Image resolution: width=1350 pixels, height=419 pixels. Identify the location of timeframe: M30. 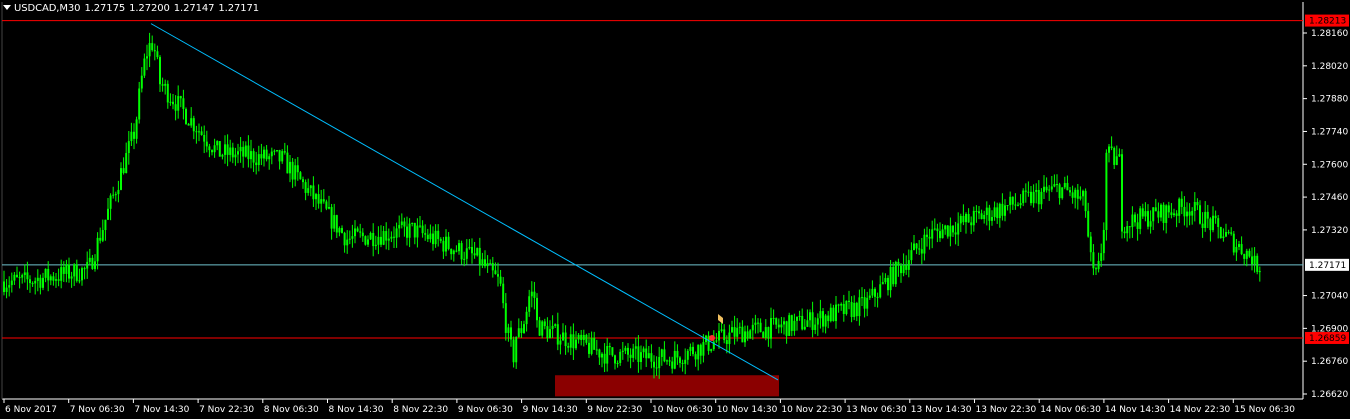
(70, 8).